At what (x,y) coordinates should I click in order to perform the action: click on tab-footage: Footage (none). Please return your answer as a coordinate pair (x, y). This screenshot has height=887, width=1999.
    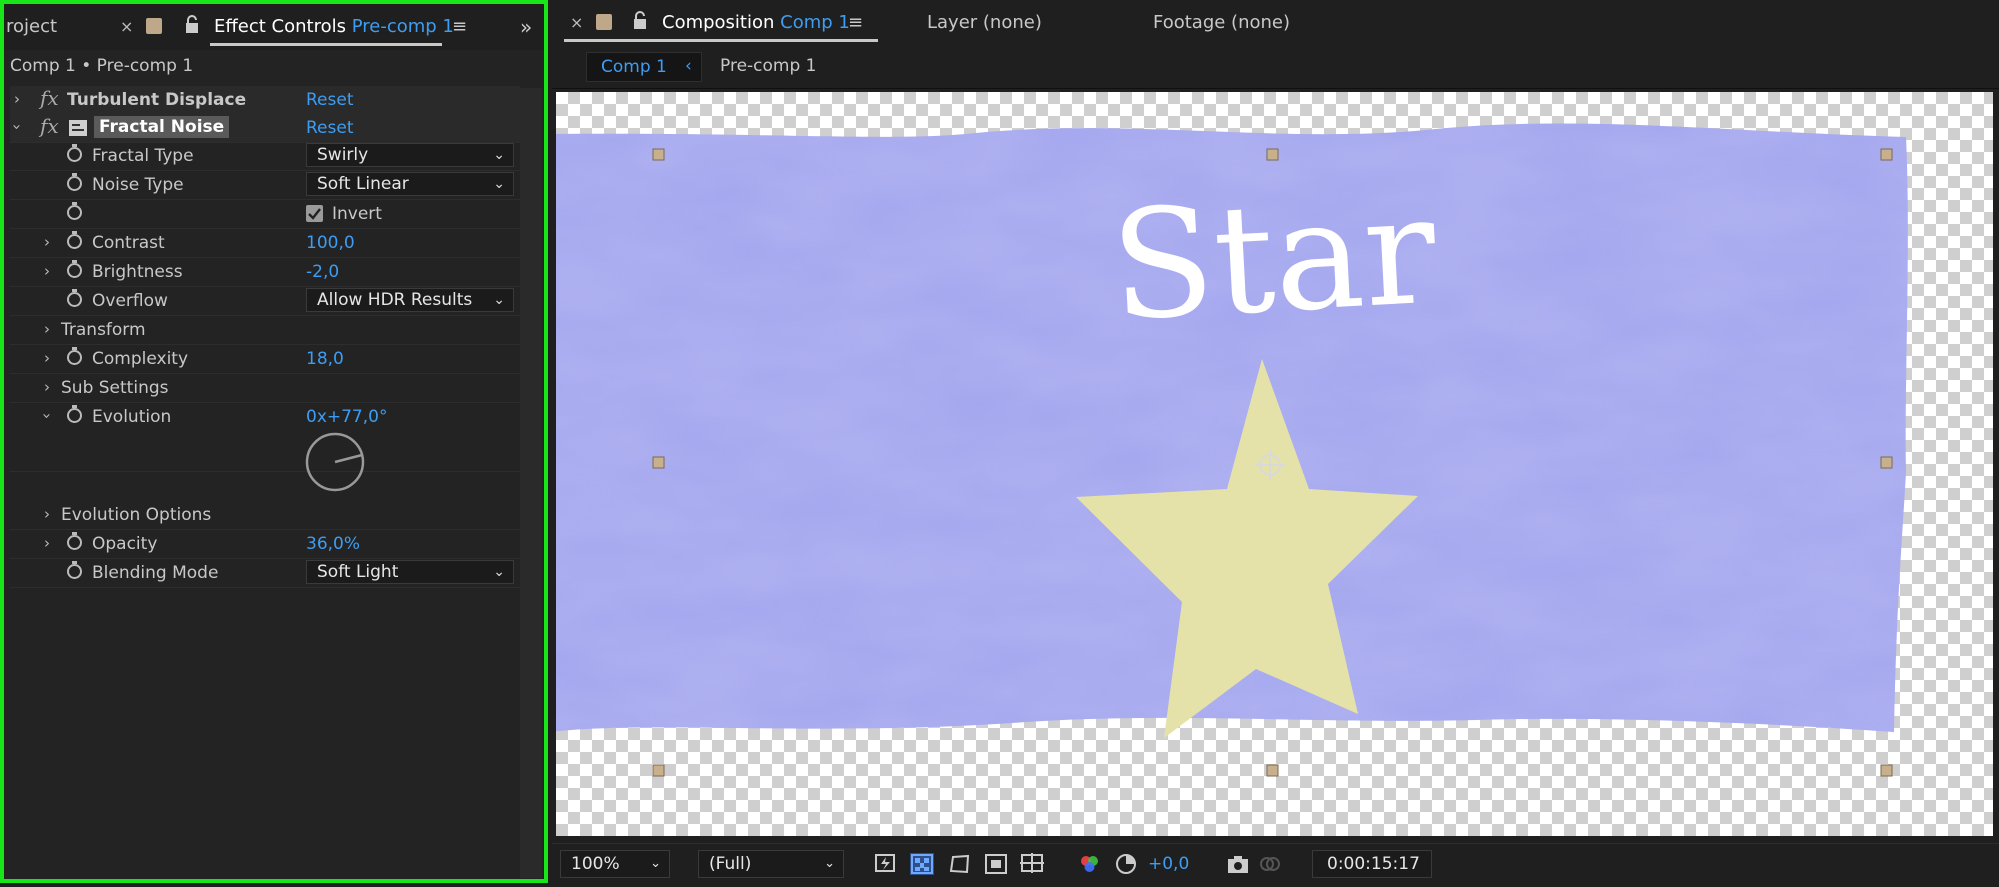
    Looking at the image, I should click on (1221, 23).